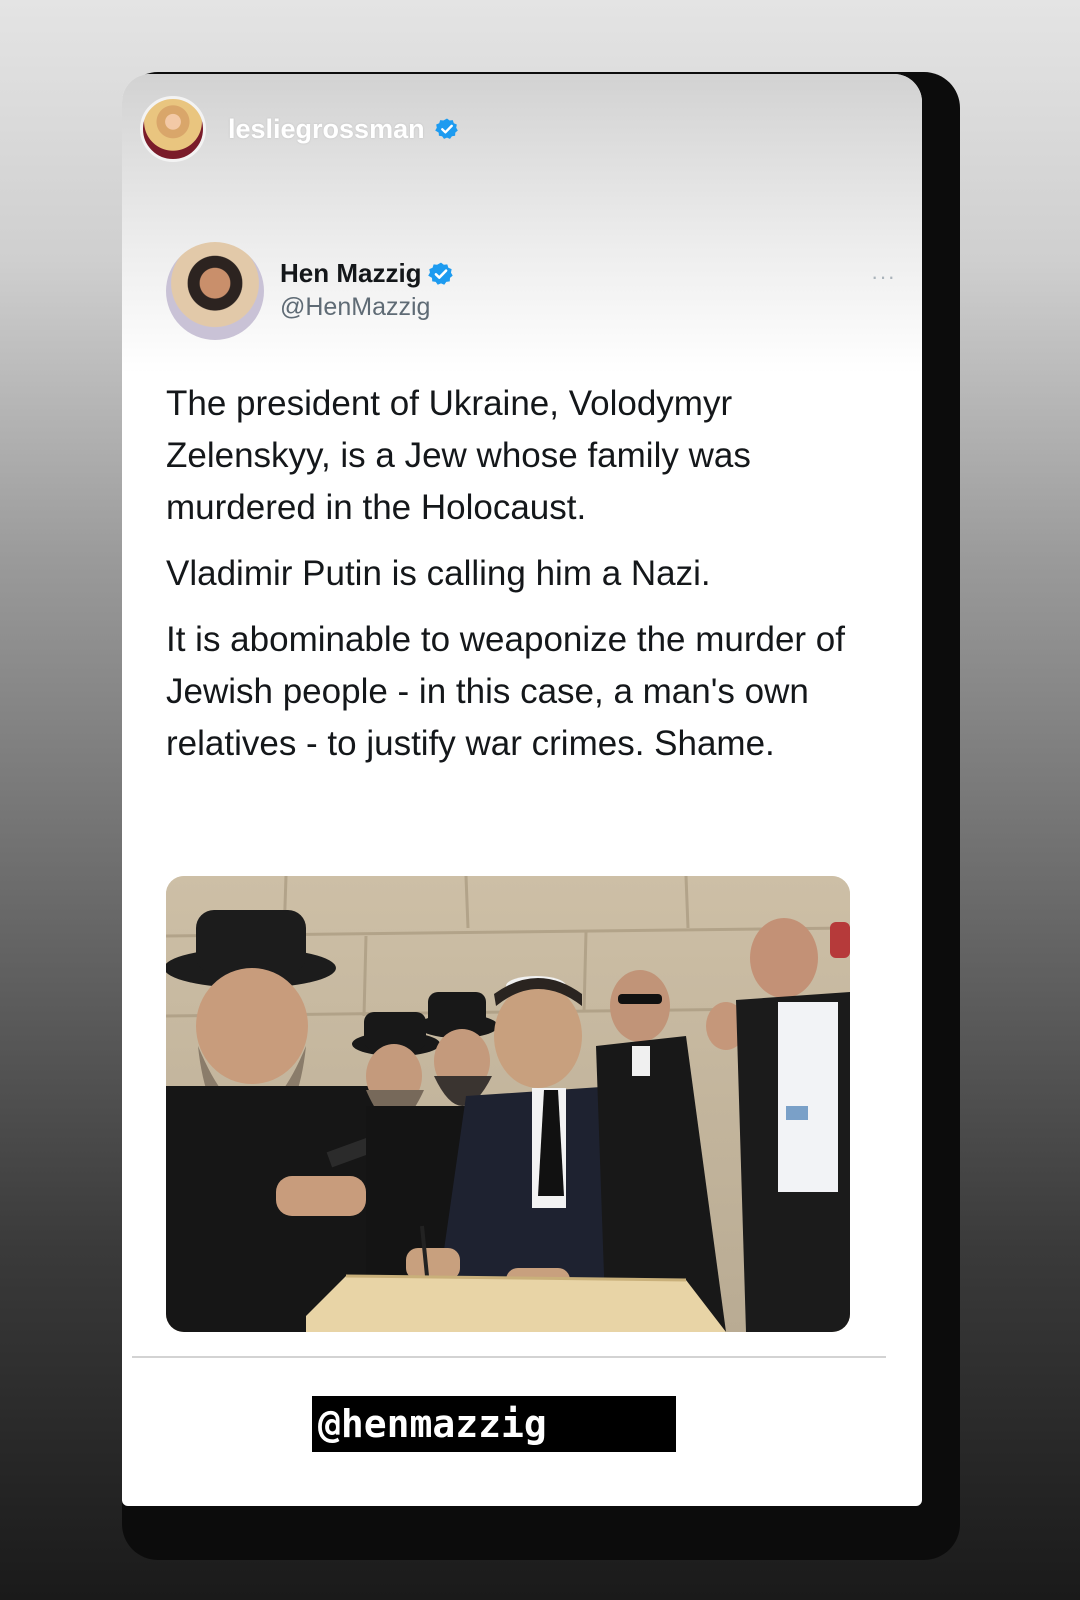  Describe the element at coordinates (215, 291) in the screenshot. I see `author-avatar` at that location.